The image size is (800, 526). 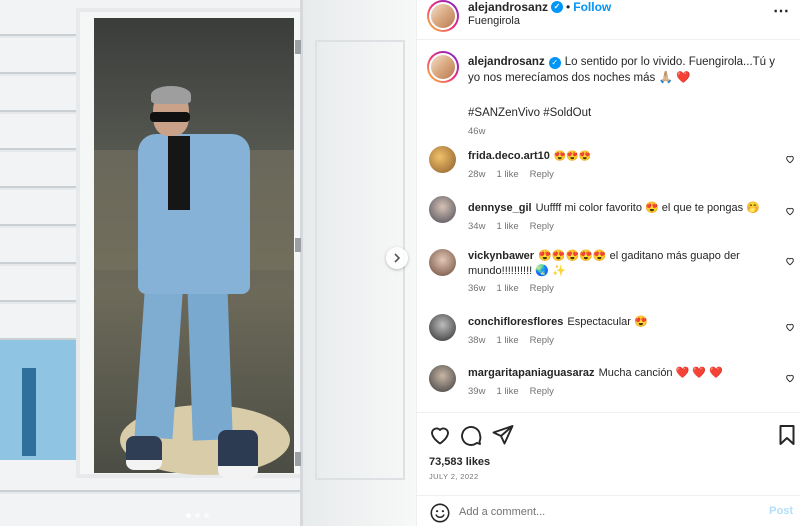 What do you see at coordinates (509, 156) in the screenshot?
I see `comment-username: frida.deco.art10` at bounding box center [509, 156].